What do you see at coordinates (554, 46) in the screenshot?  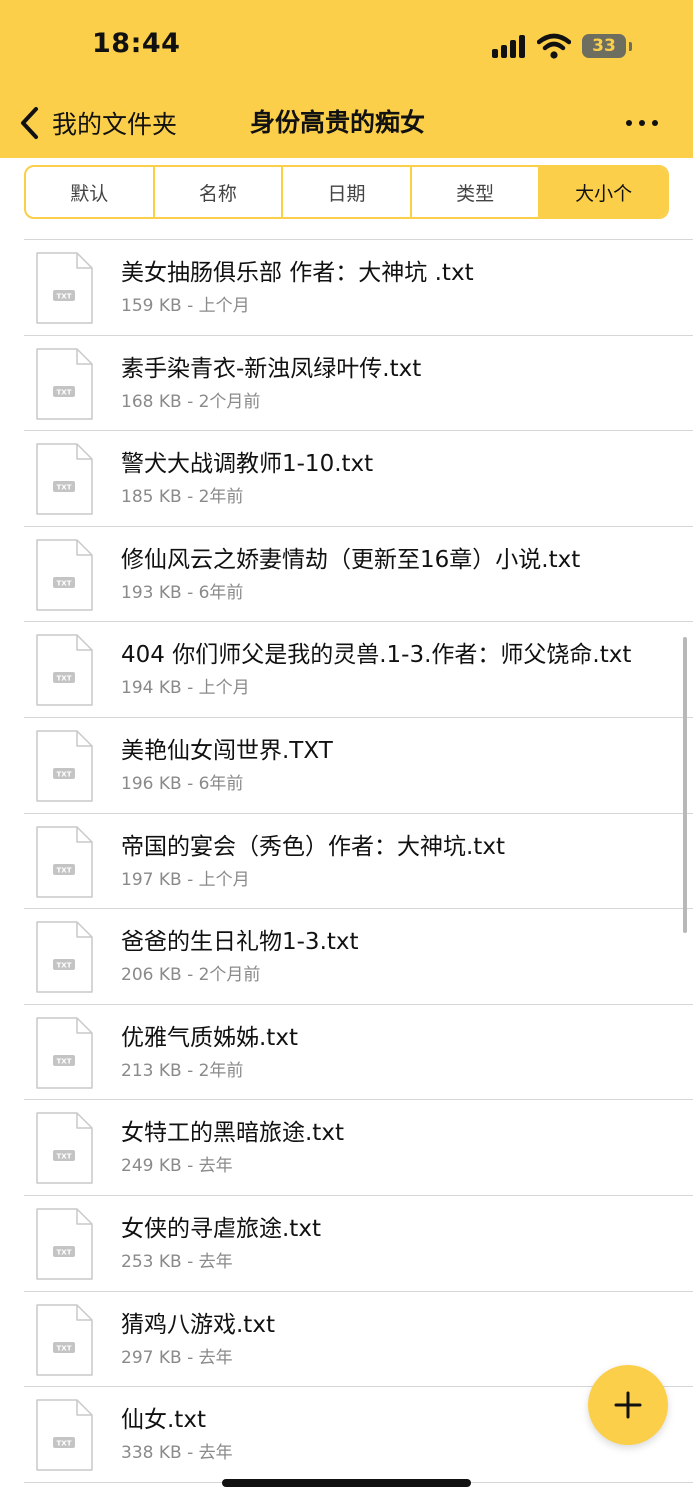 I see `wifi-icon` at bounding box center [554, 46].